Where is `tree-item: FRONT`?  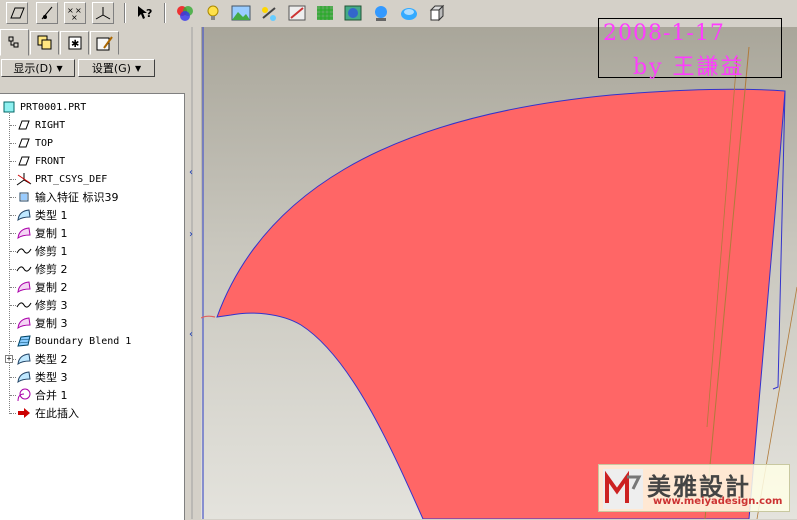 tree-item: FRONT is located at coordinates (40, 161).